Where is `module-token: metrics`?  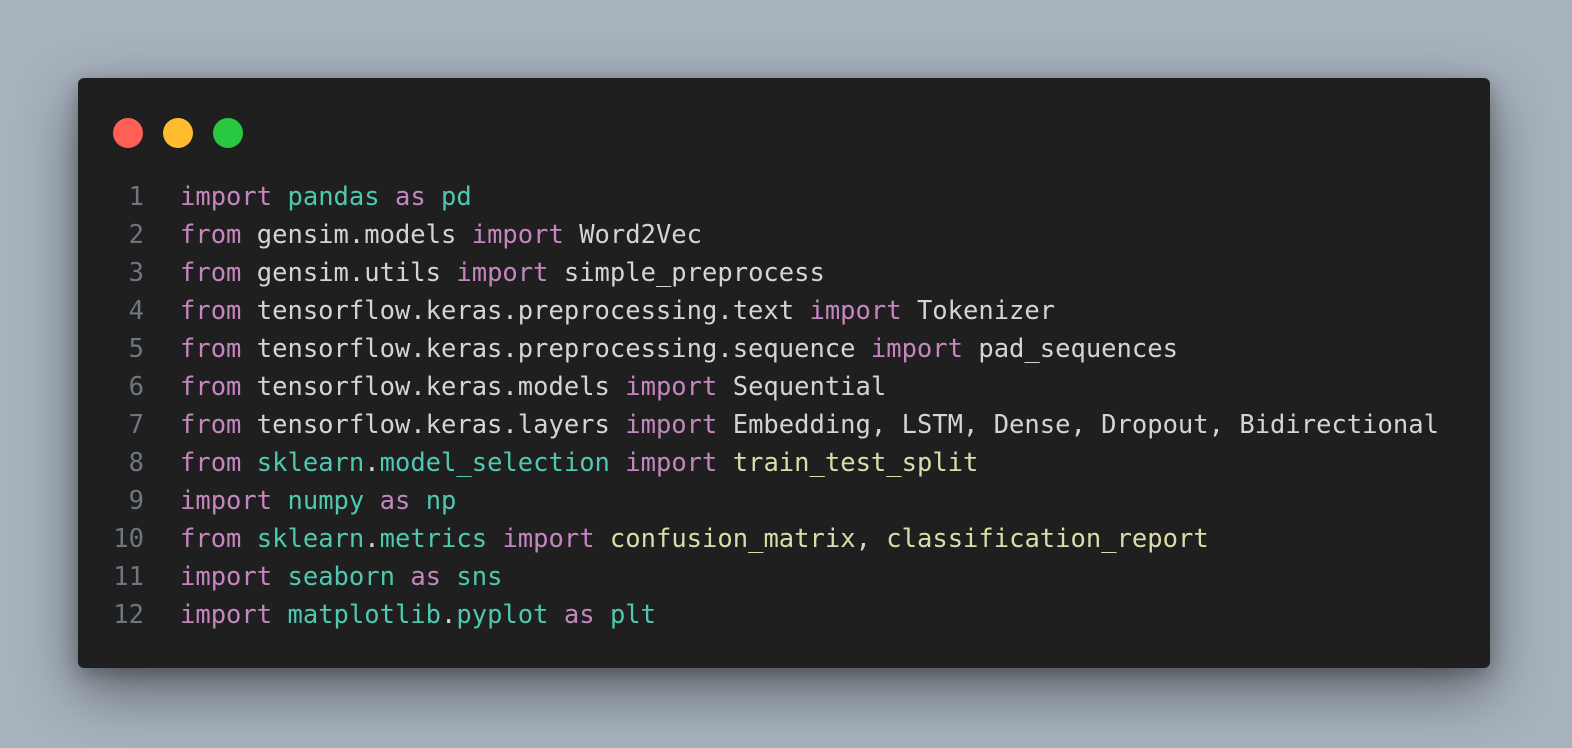 module-token: metrics is located at coordinates (433, 539).